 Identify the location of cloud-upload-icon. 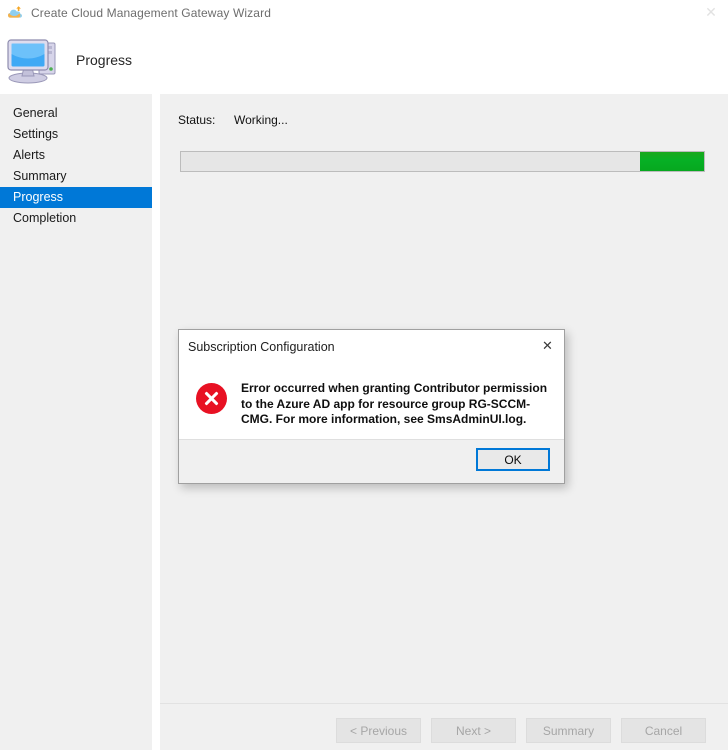
(15, 13).